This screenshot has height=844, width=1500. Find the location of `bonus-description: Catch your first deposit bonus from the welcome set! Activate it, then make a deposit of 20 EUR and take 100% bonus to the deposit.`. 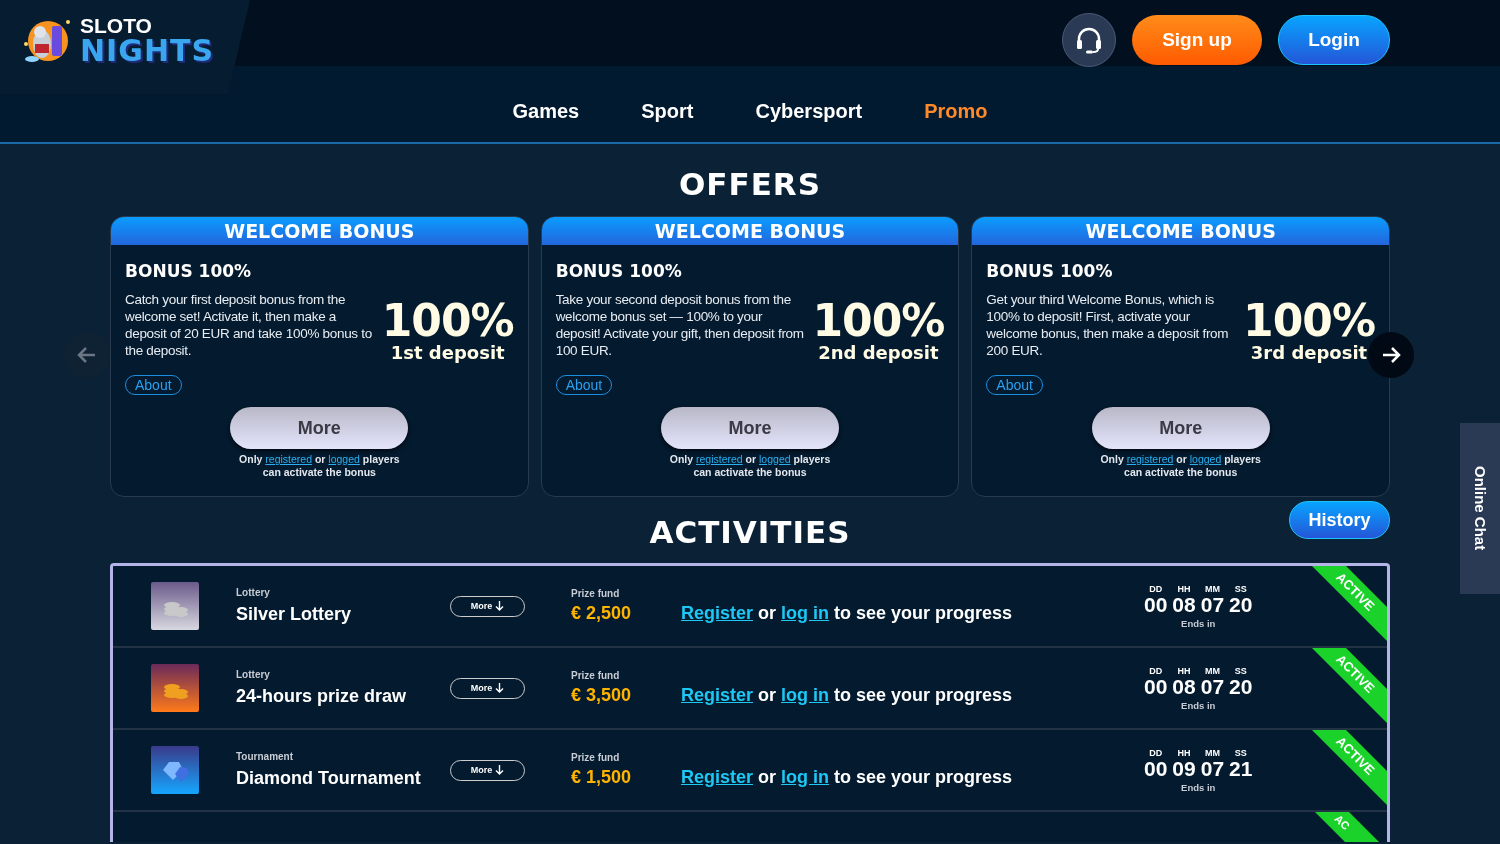

bonus-description: Catch your first deposit bonus from the welcome set! Activate it, then make a deposit of 20 EUR and take 100% bonus to the deposit. is located at coordinates (249, 325).